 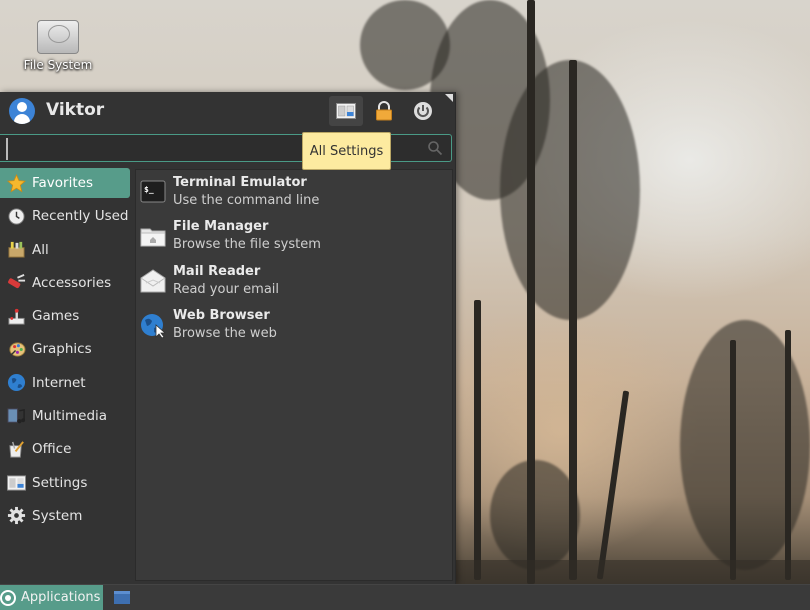 I want to click on power-icon, so click(x=423, y=111).